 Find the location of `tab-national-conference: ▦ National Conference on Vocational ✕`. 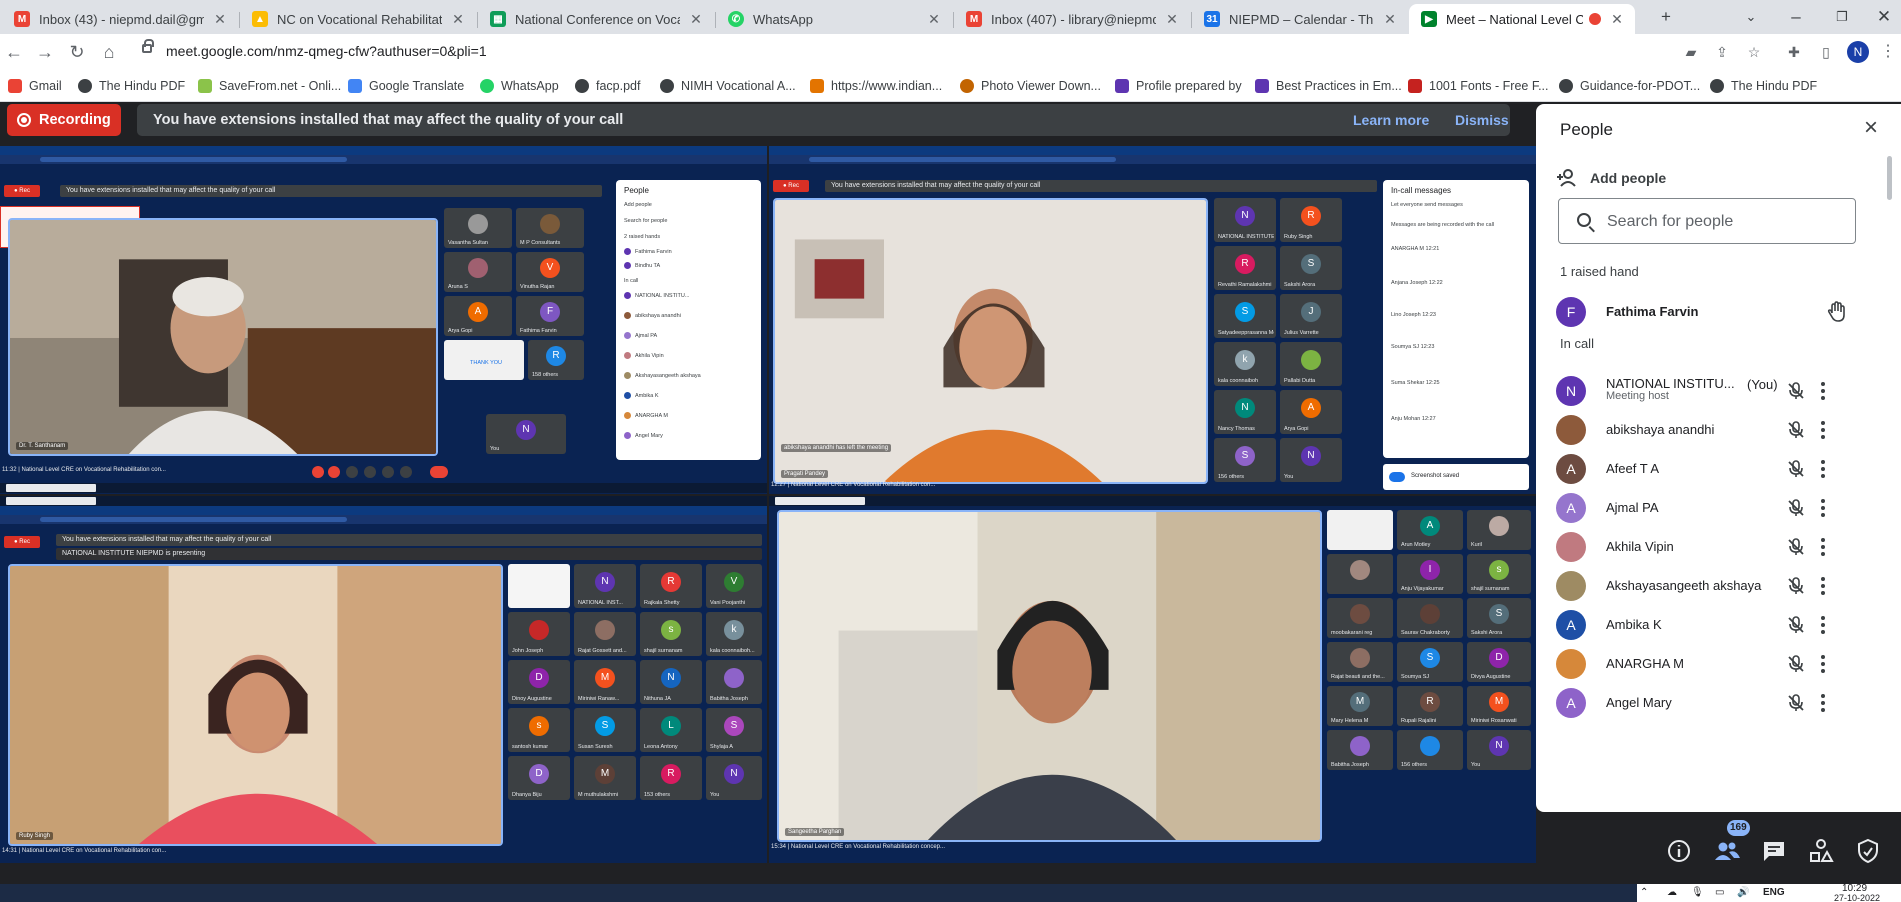

tab-national-conference: ▦ National Conference on Vocational ✕ is located at coordinates (596, 19).